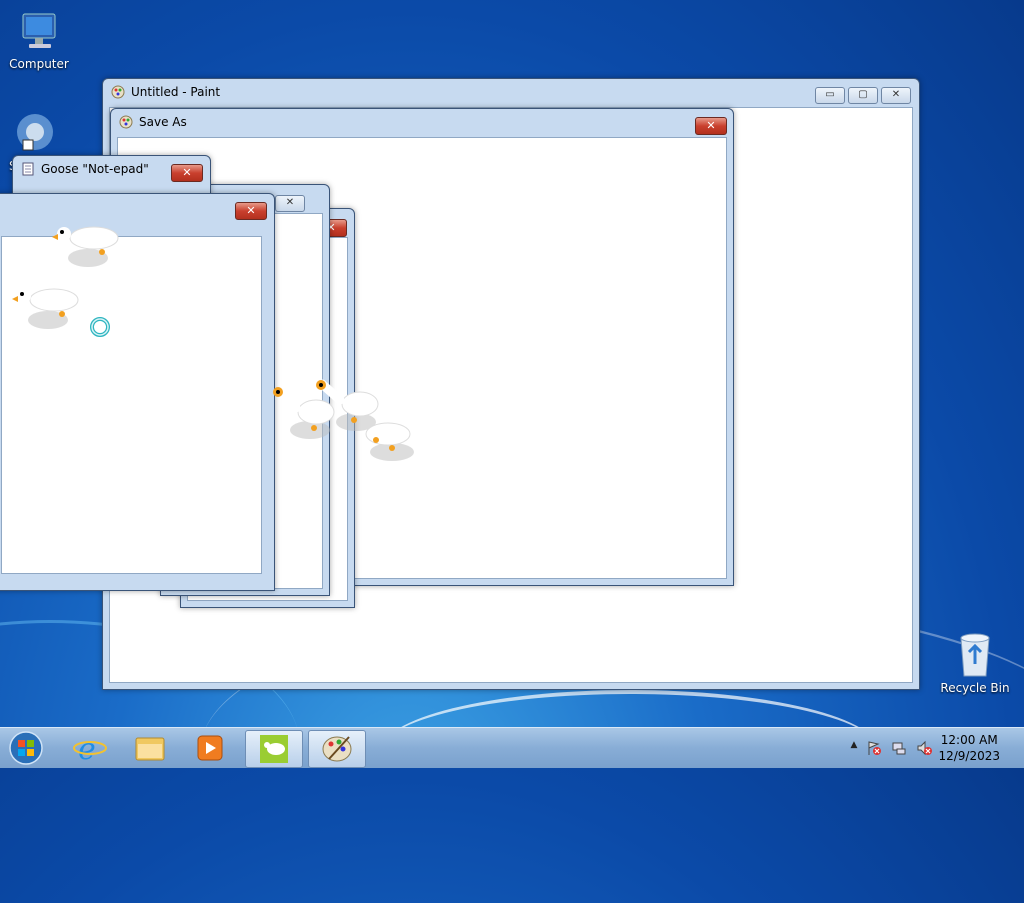 The image size is (1024, 903). What do you see at coordinates (969, 748) in the screenshot?
I see `taskbar-clock: 12:00 AM 12/9/2023` at bounding box center [969, 748].